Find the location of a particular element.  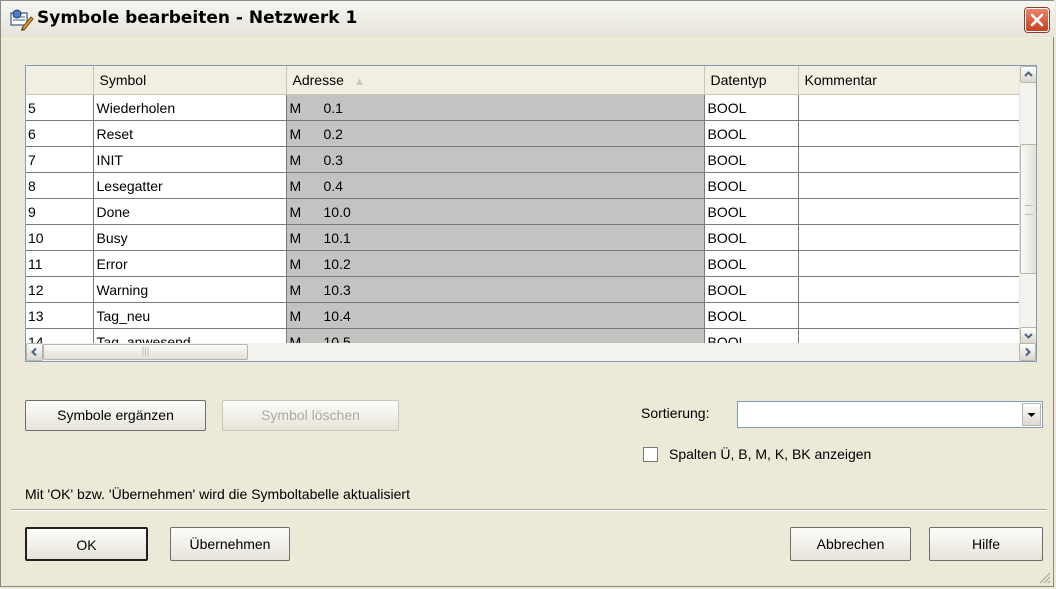

sorting-select is located at coordinates (890, 414).